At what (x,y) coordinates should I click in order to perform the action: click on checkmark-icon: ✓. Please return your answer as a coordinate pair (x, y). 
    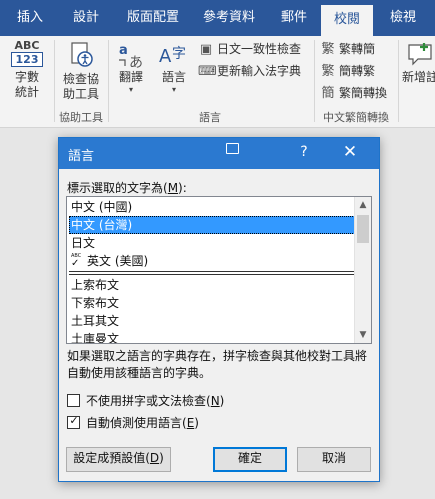
    Looking at the image, I should click on (74, 420).